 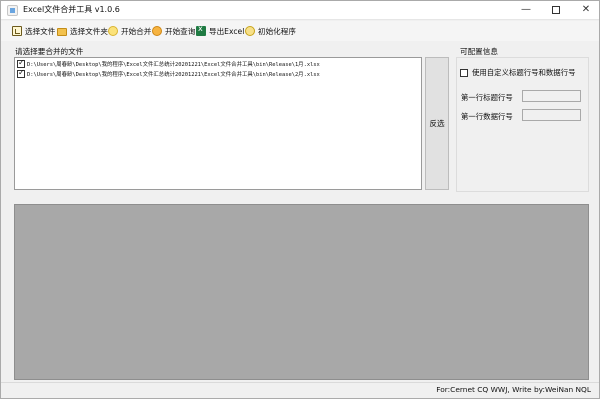 I want to click on invert-selection-button: 反选, so click(x=437, y=123).